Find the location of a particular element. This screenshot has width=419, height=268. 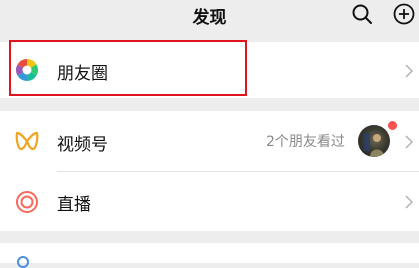

channels-icon is located at coordinates (27, 143).